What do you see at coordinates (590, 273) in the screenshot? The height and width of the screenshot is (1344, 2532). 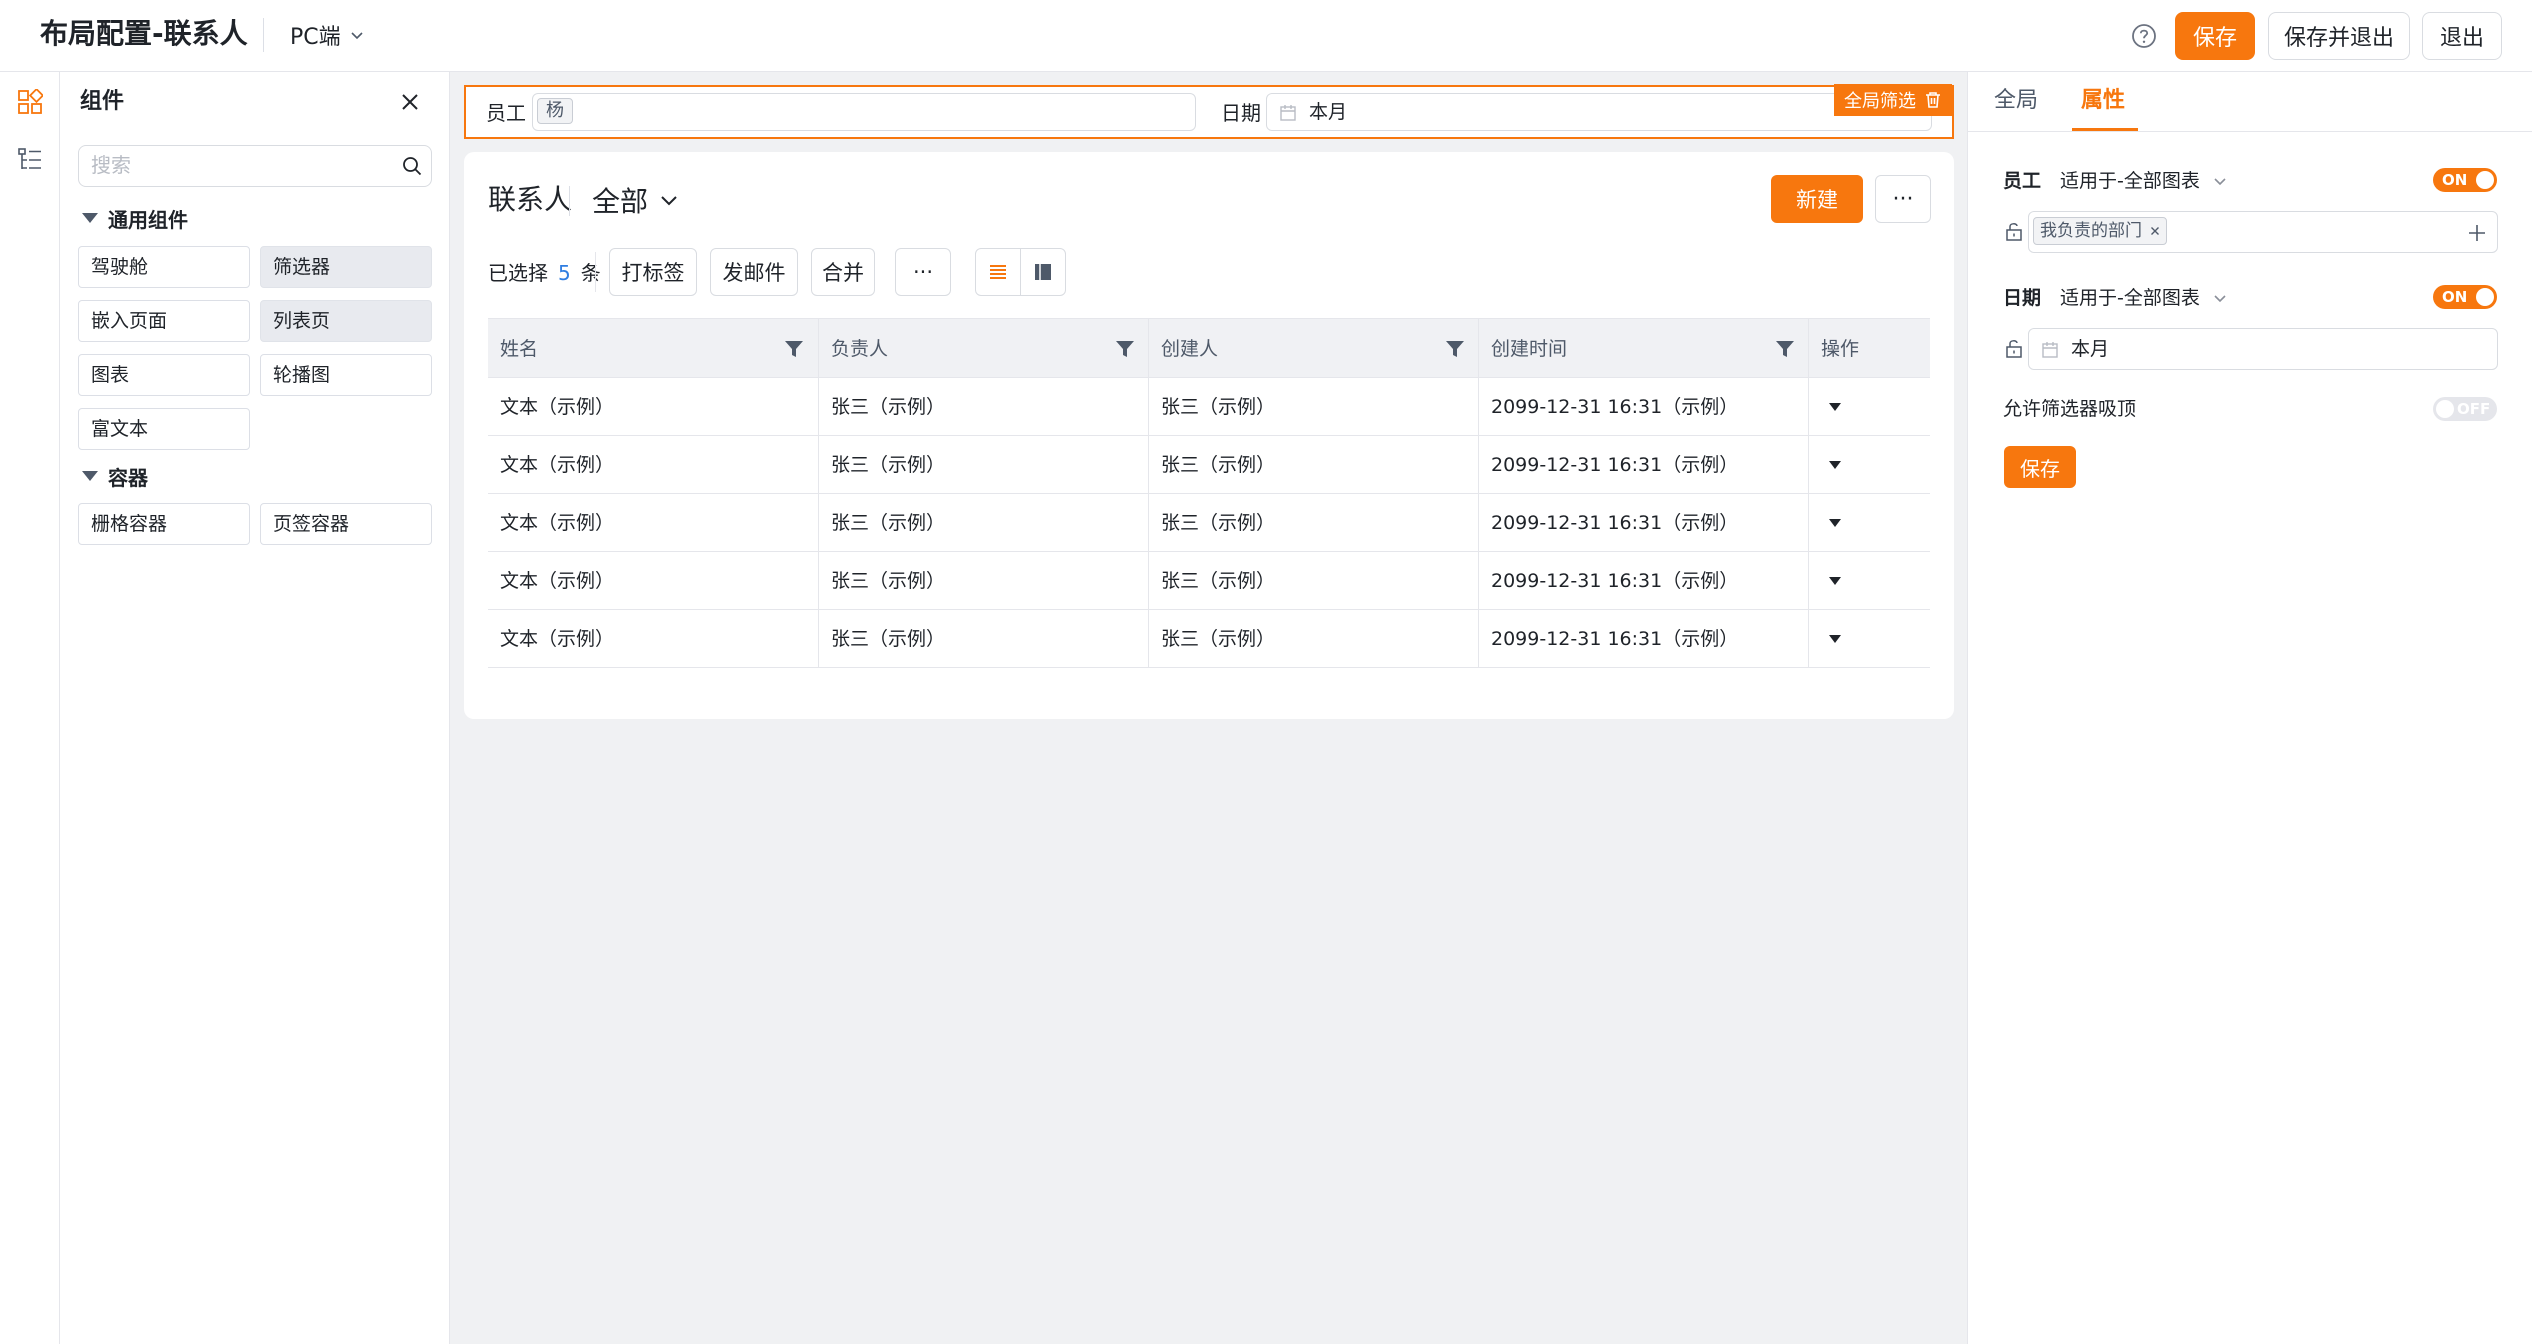 I see `selected-suffix: 条` at bounding box center [590, 273].